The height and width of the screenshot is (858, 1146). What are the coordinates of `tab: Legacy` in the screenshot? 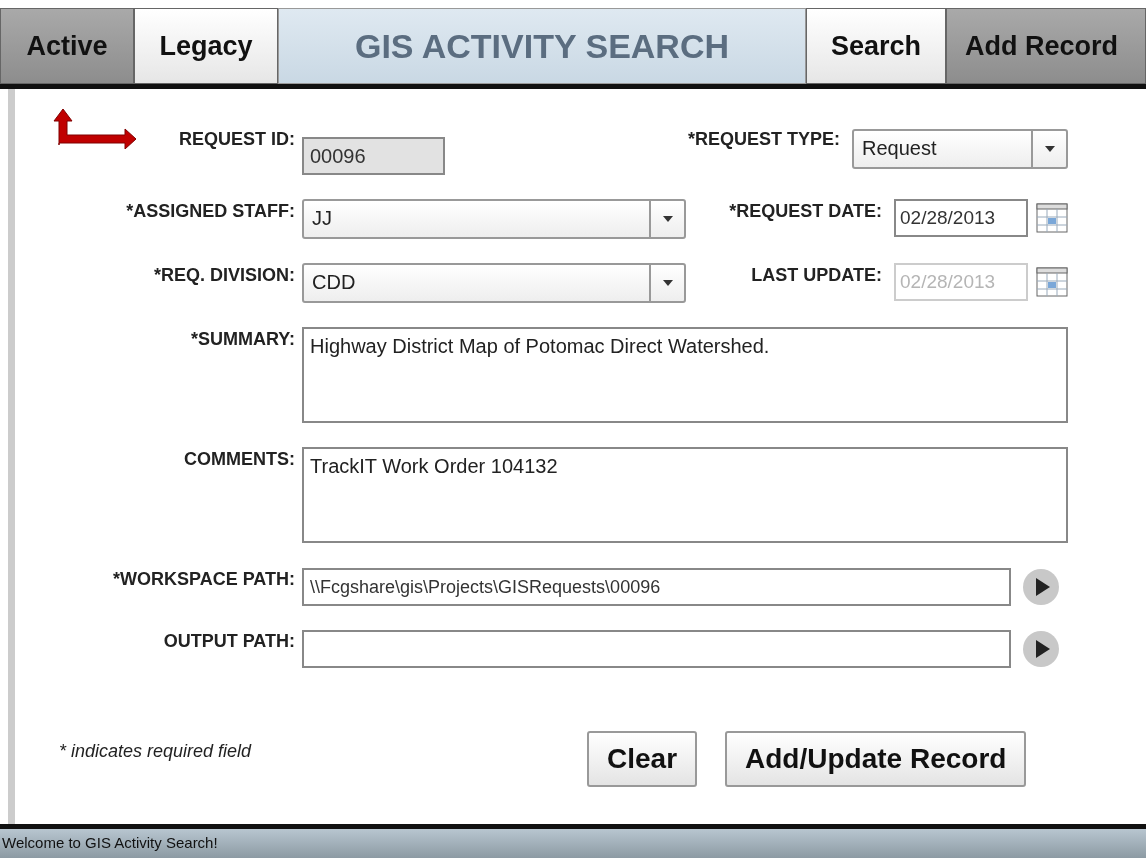 It's located at (206, 46).